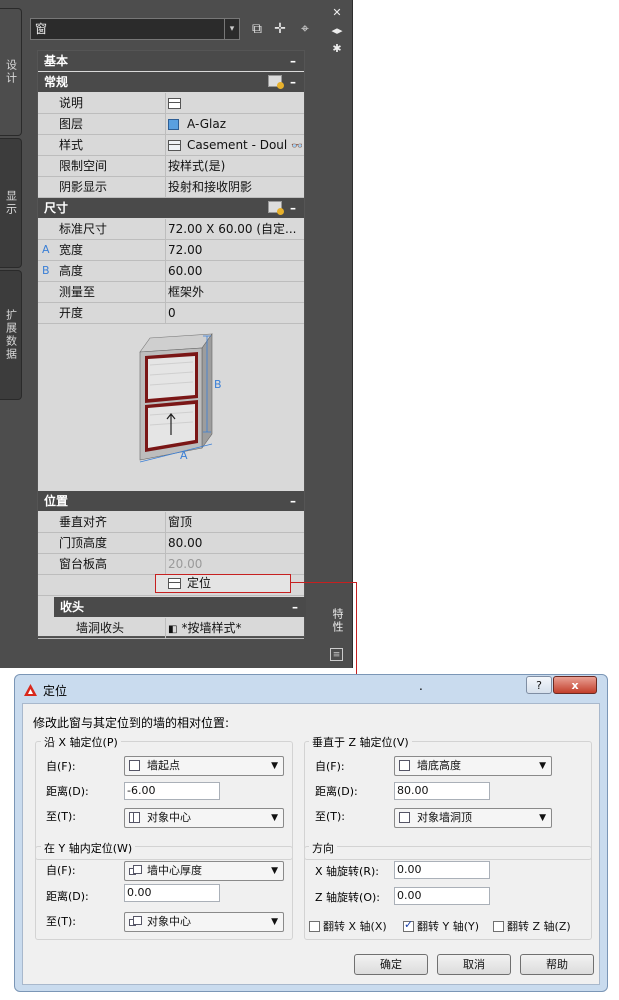 The width and height of the screenshot is (619, 1000). What do you see at coordinates (442, 870) in the screenshot?
I see `x-rotation-input: 0.00` at bounding box center [442, 870].